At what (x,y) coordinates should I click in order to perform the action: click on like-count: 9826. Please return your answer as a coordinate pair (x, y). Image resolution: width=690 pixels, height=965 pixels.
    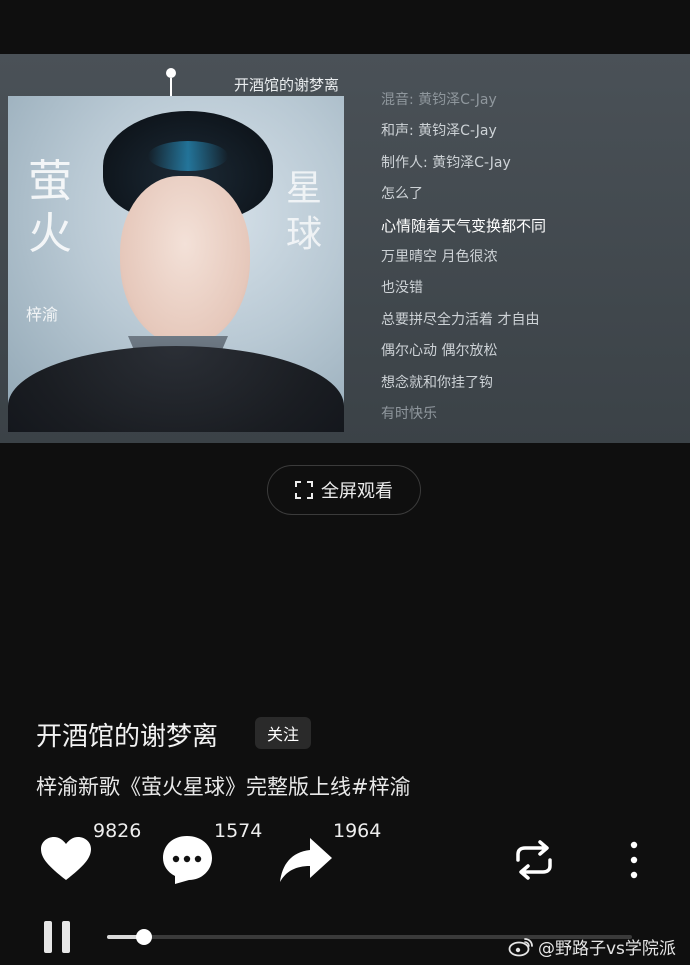
    Looking at the image, I should click on (117, 831).